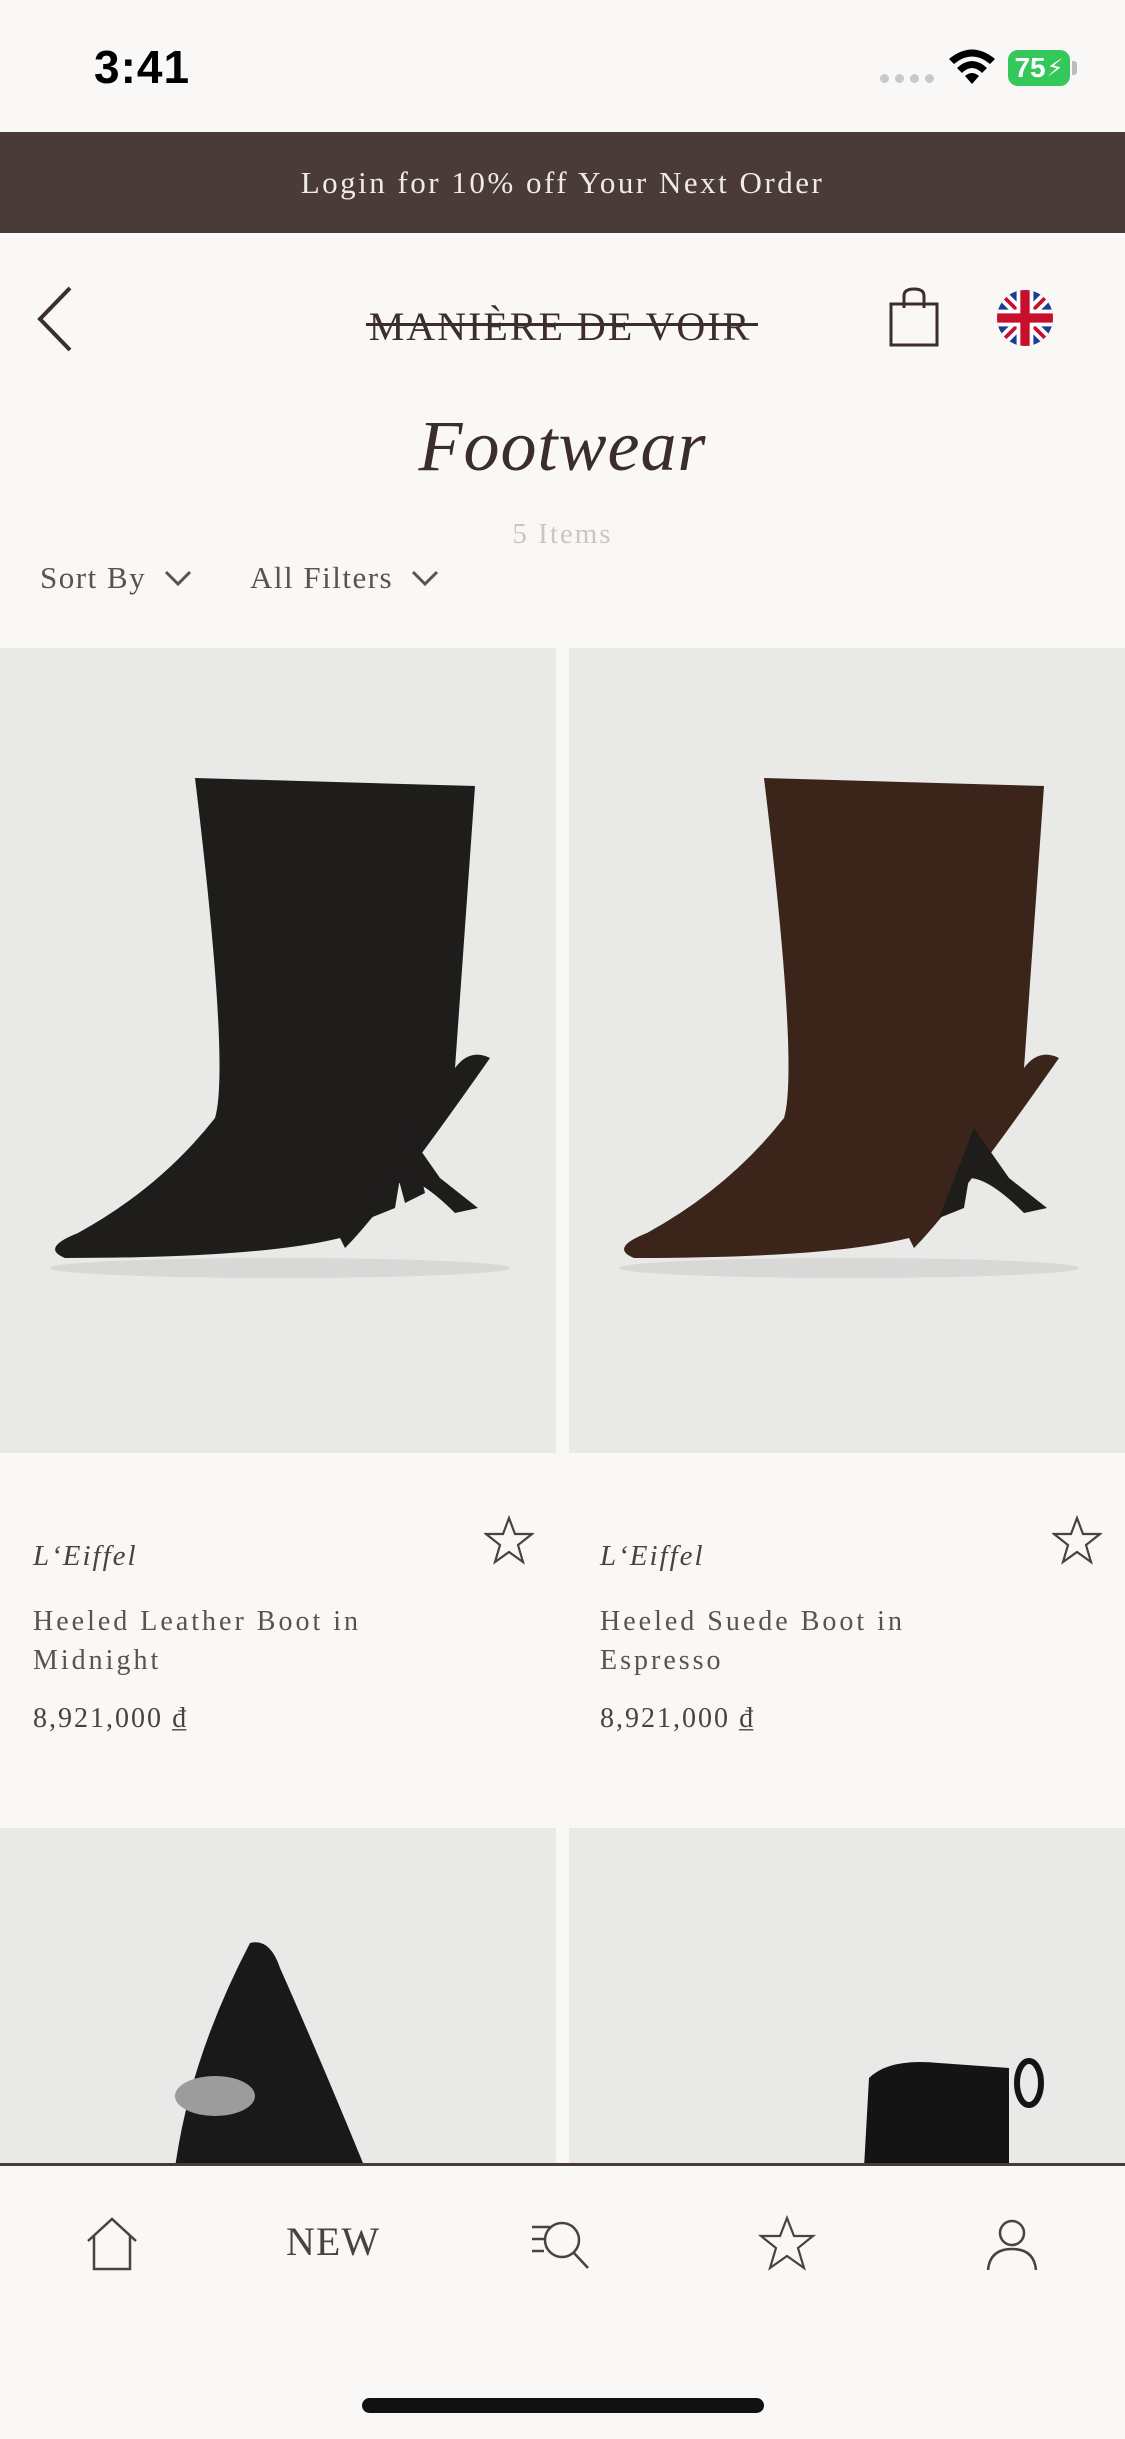 This screenshot has height=2439, width=1125. I want to click on uk-flag-icon, so click(1025, 318).